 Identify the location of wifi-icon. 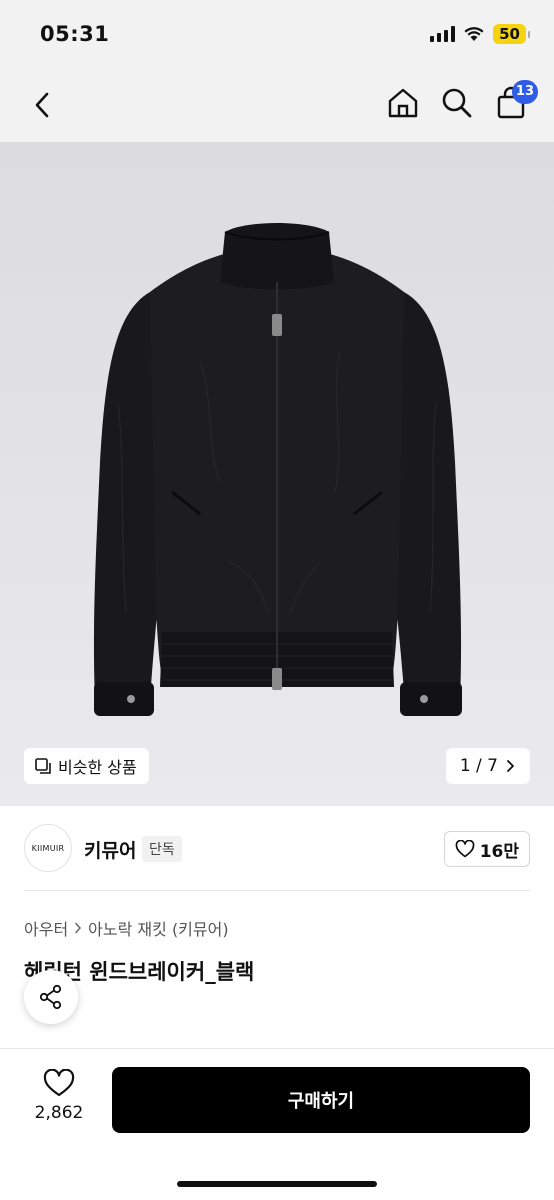
(474, 34).